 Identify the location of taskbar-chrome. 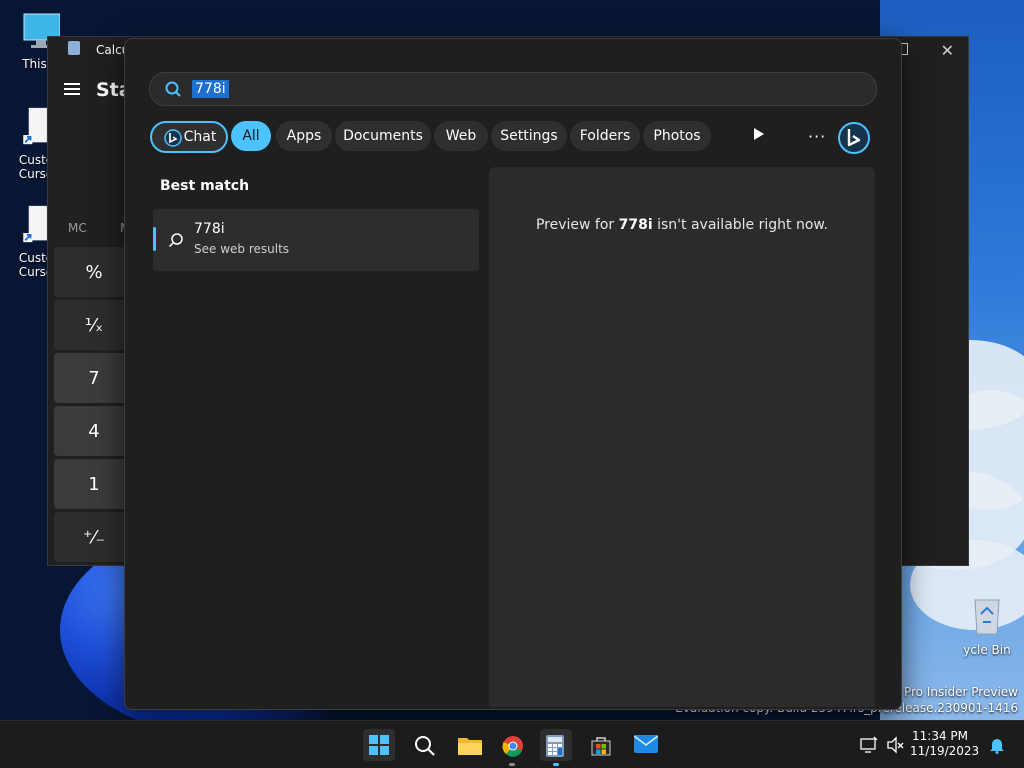
(512, 747).